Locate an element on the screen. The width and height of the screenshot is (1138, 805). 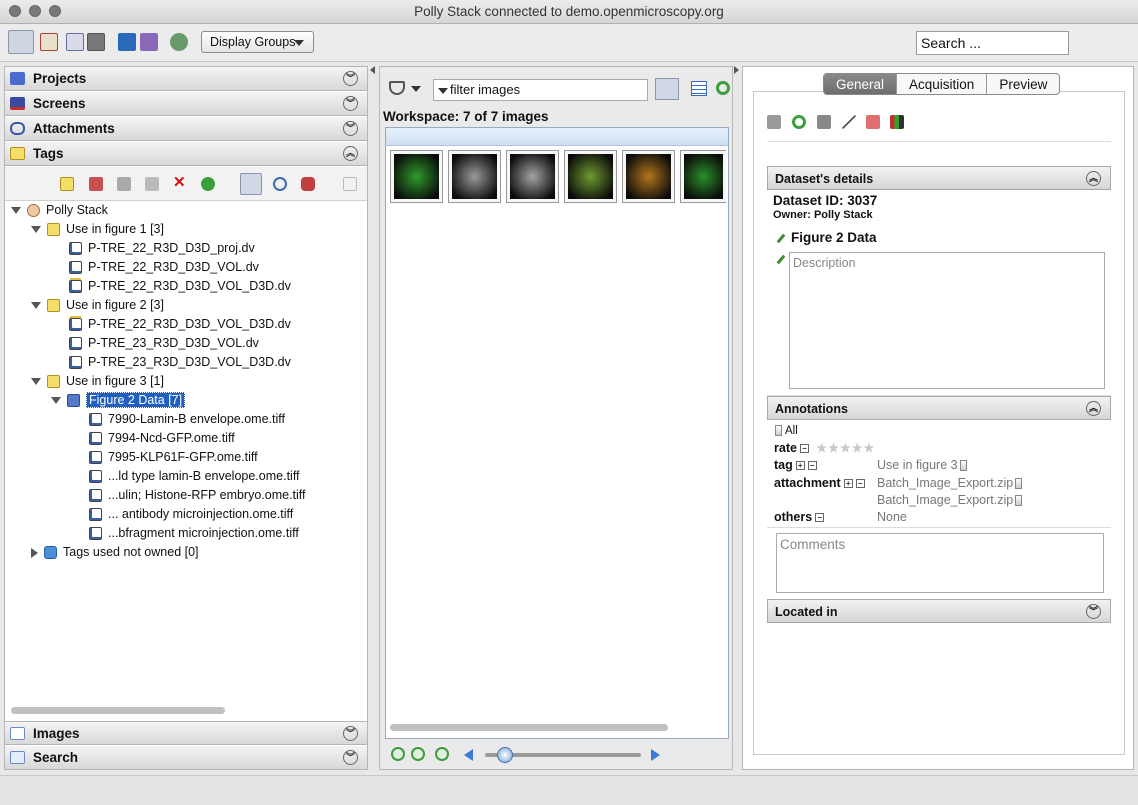
section-attachments: Attachments ︾ is located at coordinates (186, 129).